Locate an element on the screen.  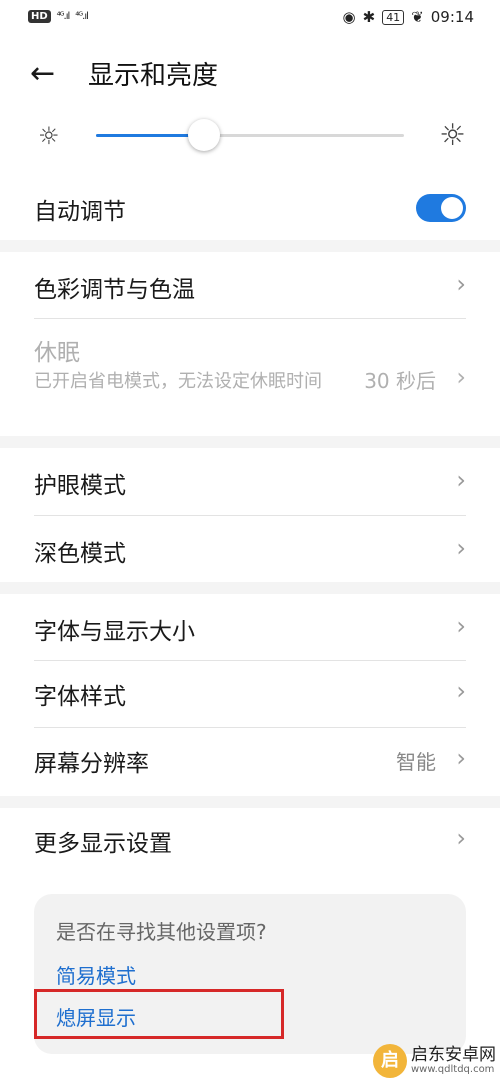
color-temp-label: 色彩调节与色温 is located at coordinates (114, 290).